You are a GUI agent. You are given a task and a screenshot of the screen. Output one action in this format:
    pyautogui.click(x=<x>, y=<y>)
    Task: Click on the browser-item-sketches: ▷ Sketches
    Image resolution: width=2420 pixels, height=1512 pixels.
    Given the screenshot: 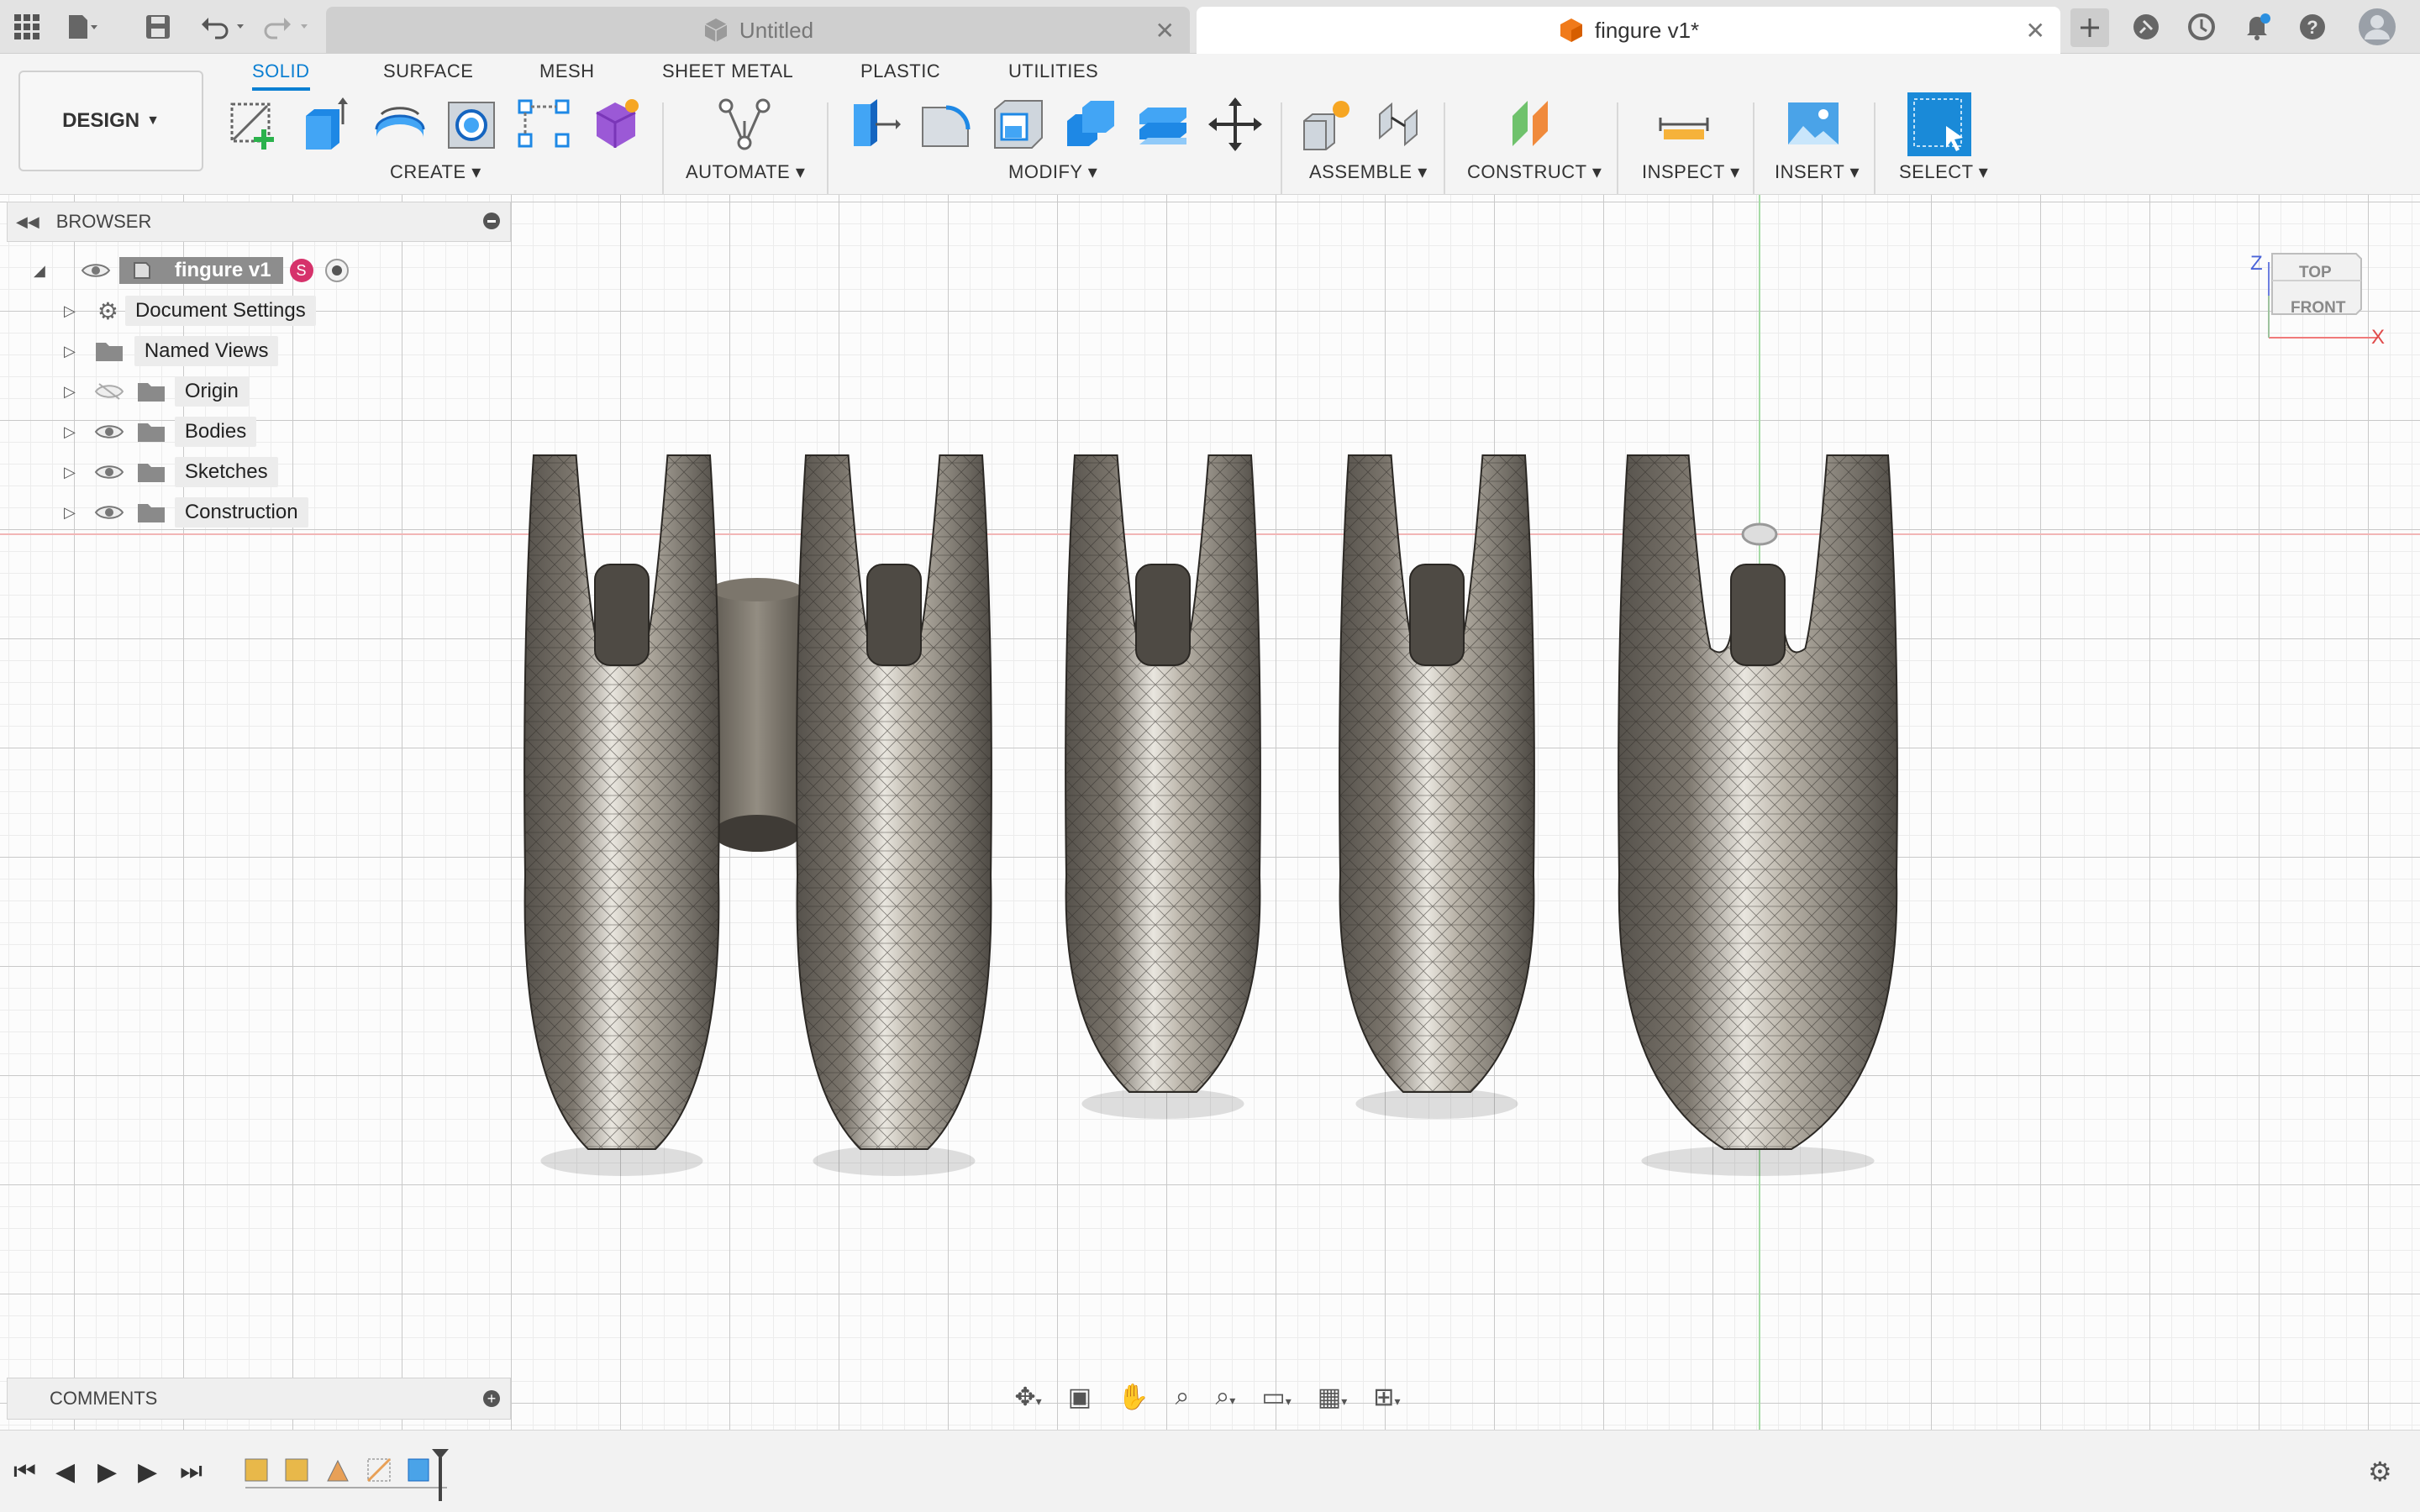 What is the action you would take?
    pyautogui.click(x=171, y=472)
    